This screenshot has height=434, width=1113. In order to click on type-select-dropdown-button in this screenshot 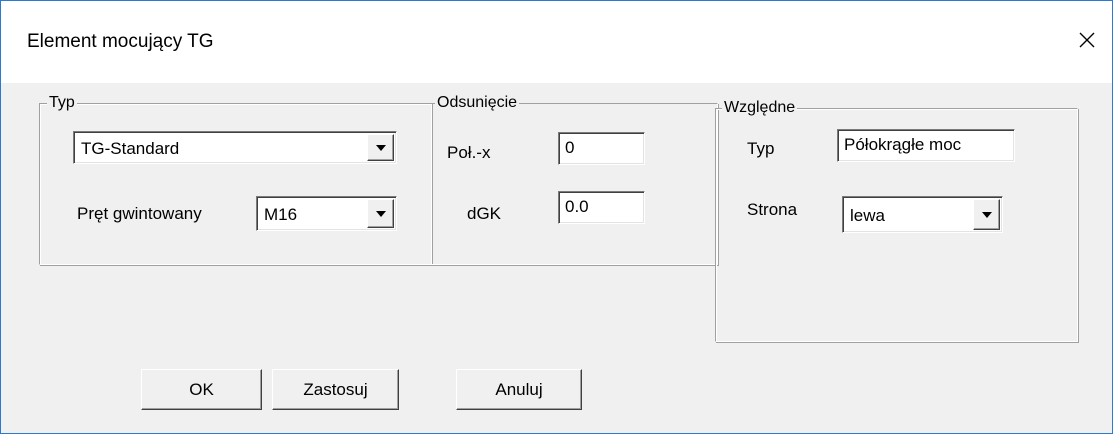, I will do `click(380, 147)`.